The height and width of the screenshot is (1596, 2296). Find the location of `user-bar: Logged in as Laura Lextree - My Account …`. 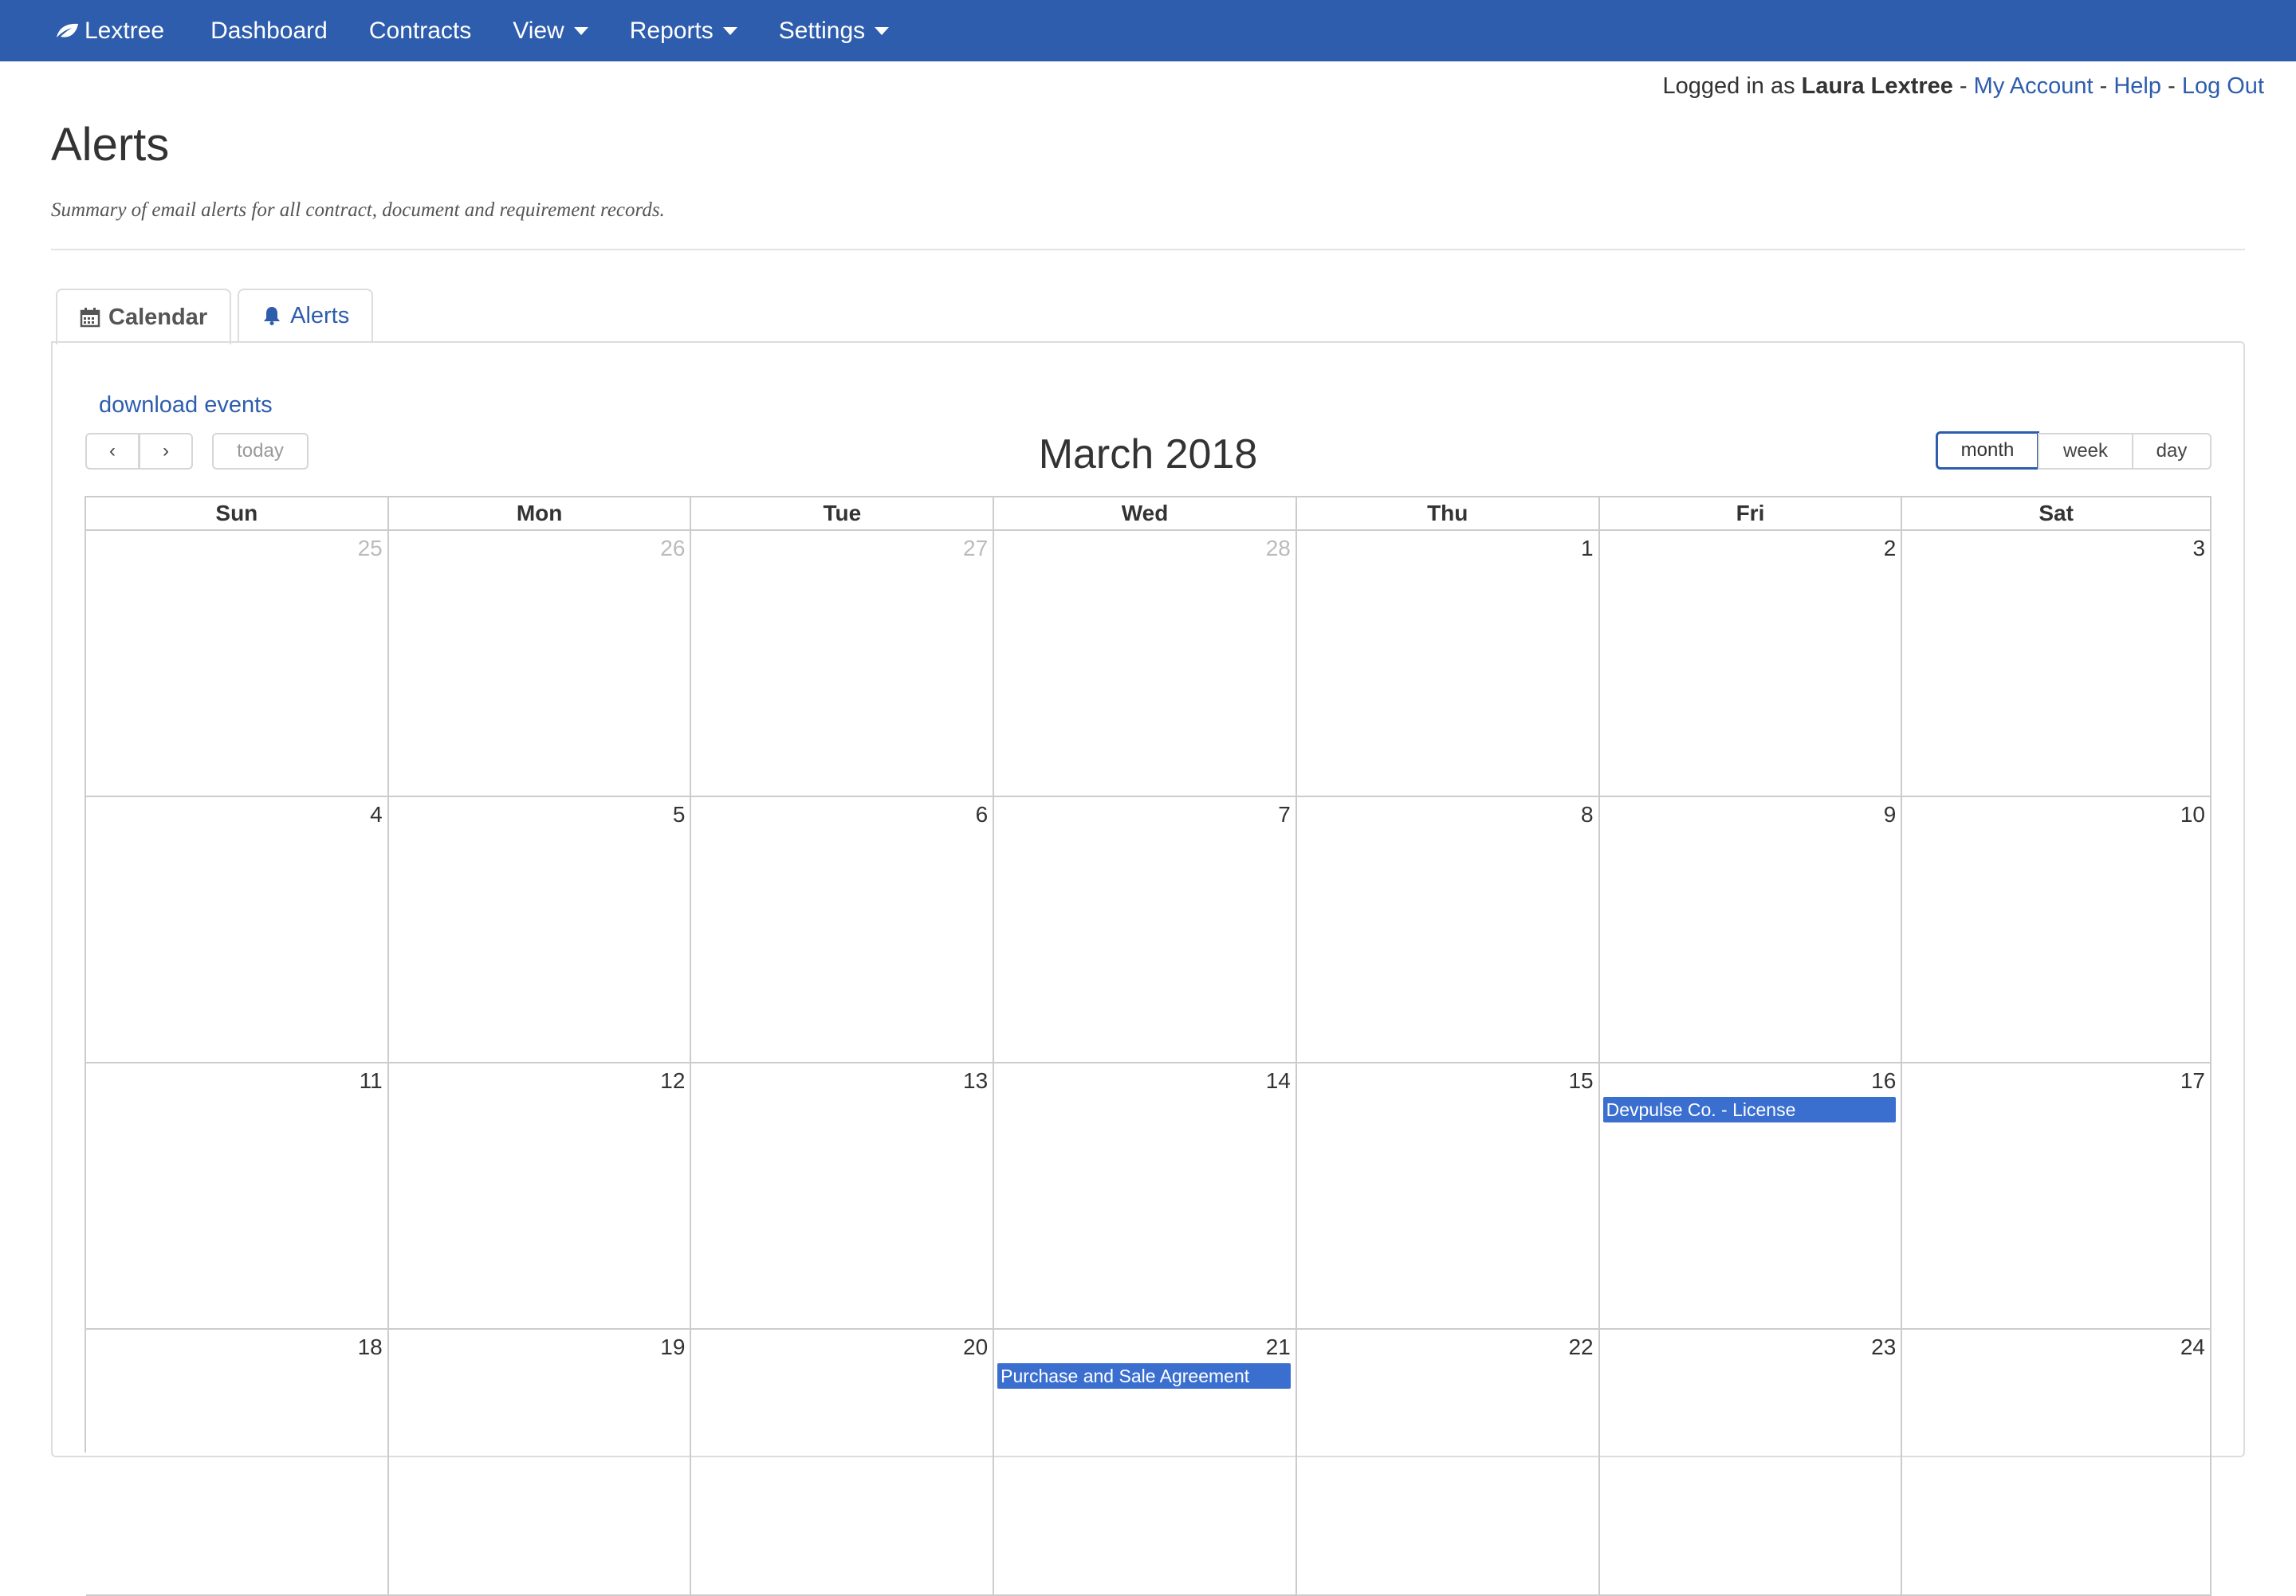

user-bar: Logged in as Laura Lextree - My Account … is located at coordinates (1964, 86).